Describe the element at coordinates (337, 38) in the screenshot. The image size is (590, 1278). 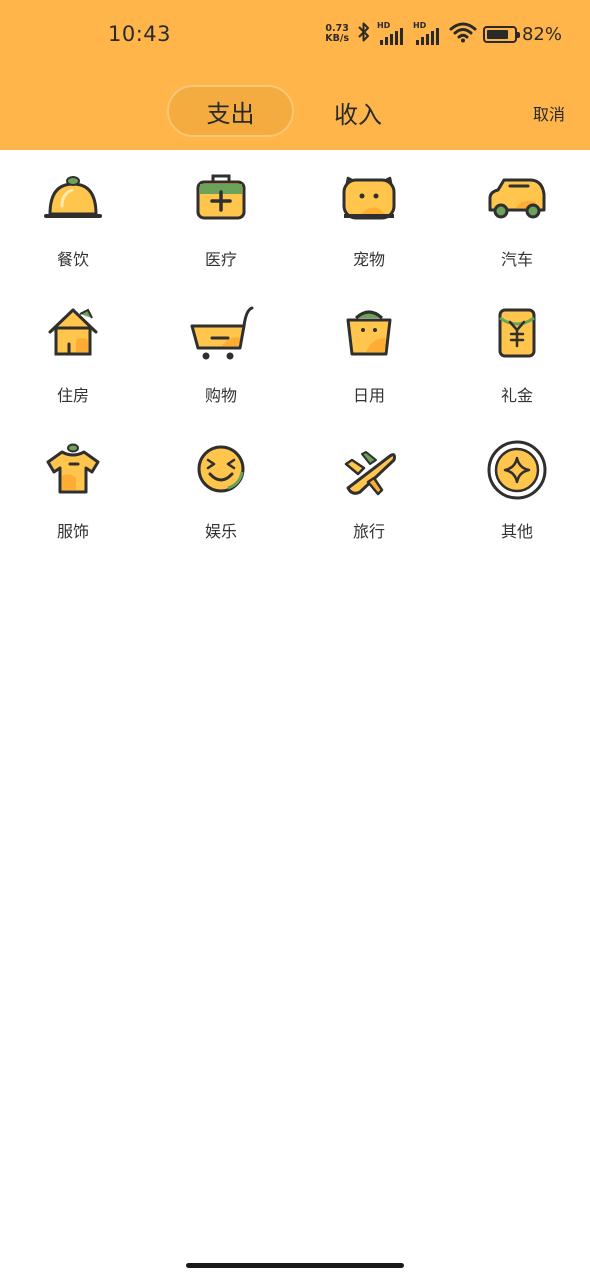
I see `network-speed-unit: KB/s` at that location.